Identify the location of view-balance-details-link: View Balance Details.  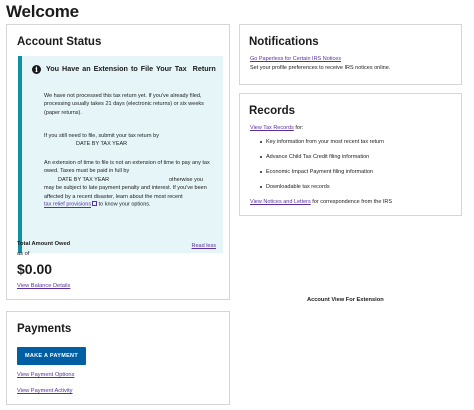
(43, 286).